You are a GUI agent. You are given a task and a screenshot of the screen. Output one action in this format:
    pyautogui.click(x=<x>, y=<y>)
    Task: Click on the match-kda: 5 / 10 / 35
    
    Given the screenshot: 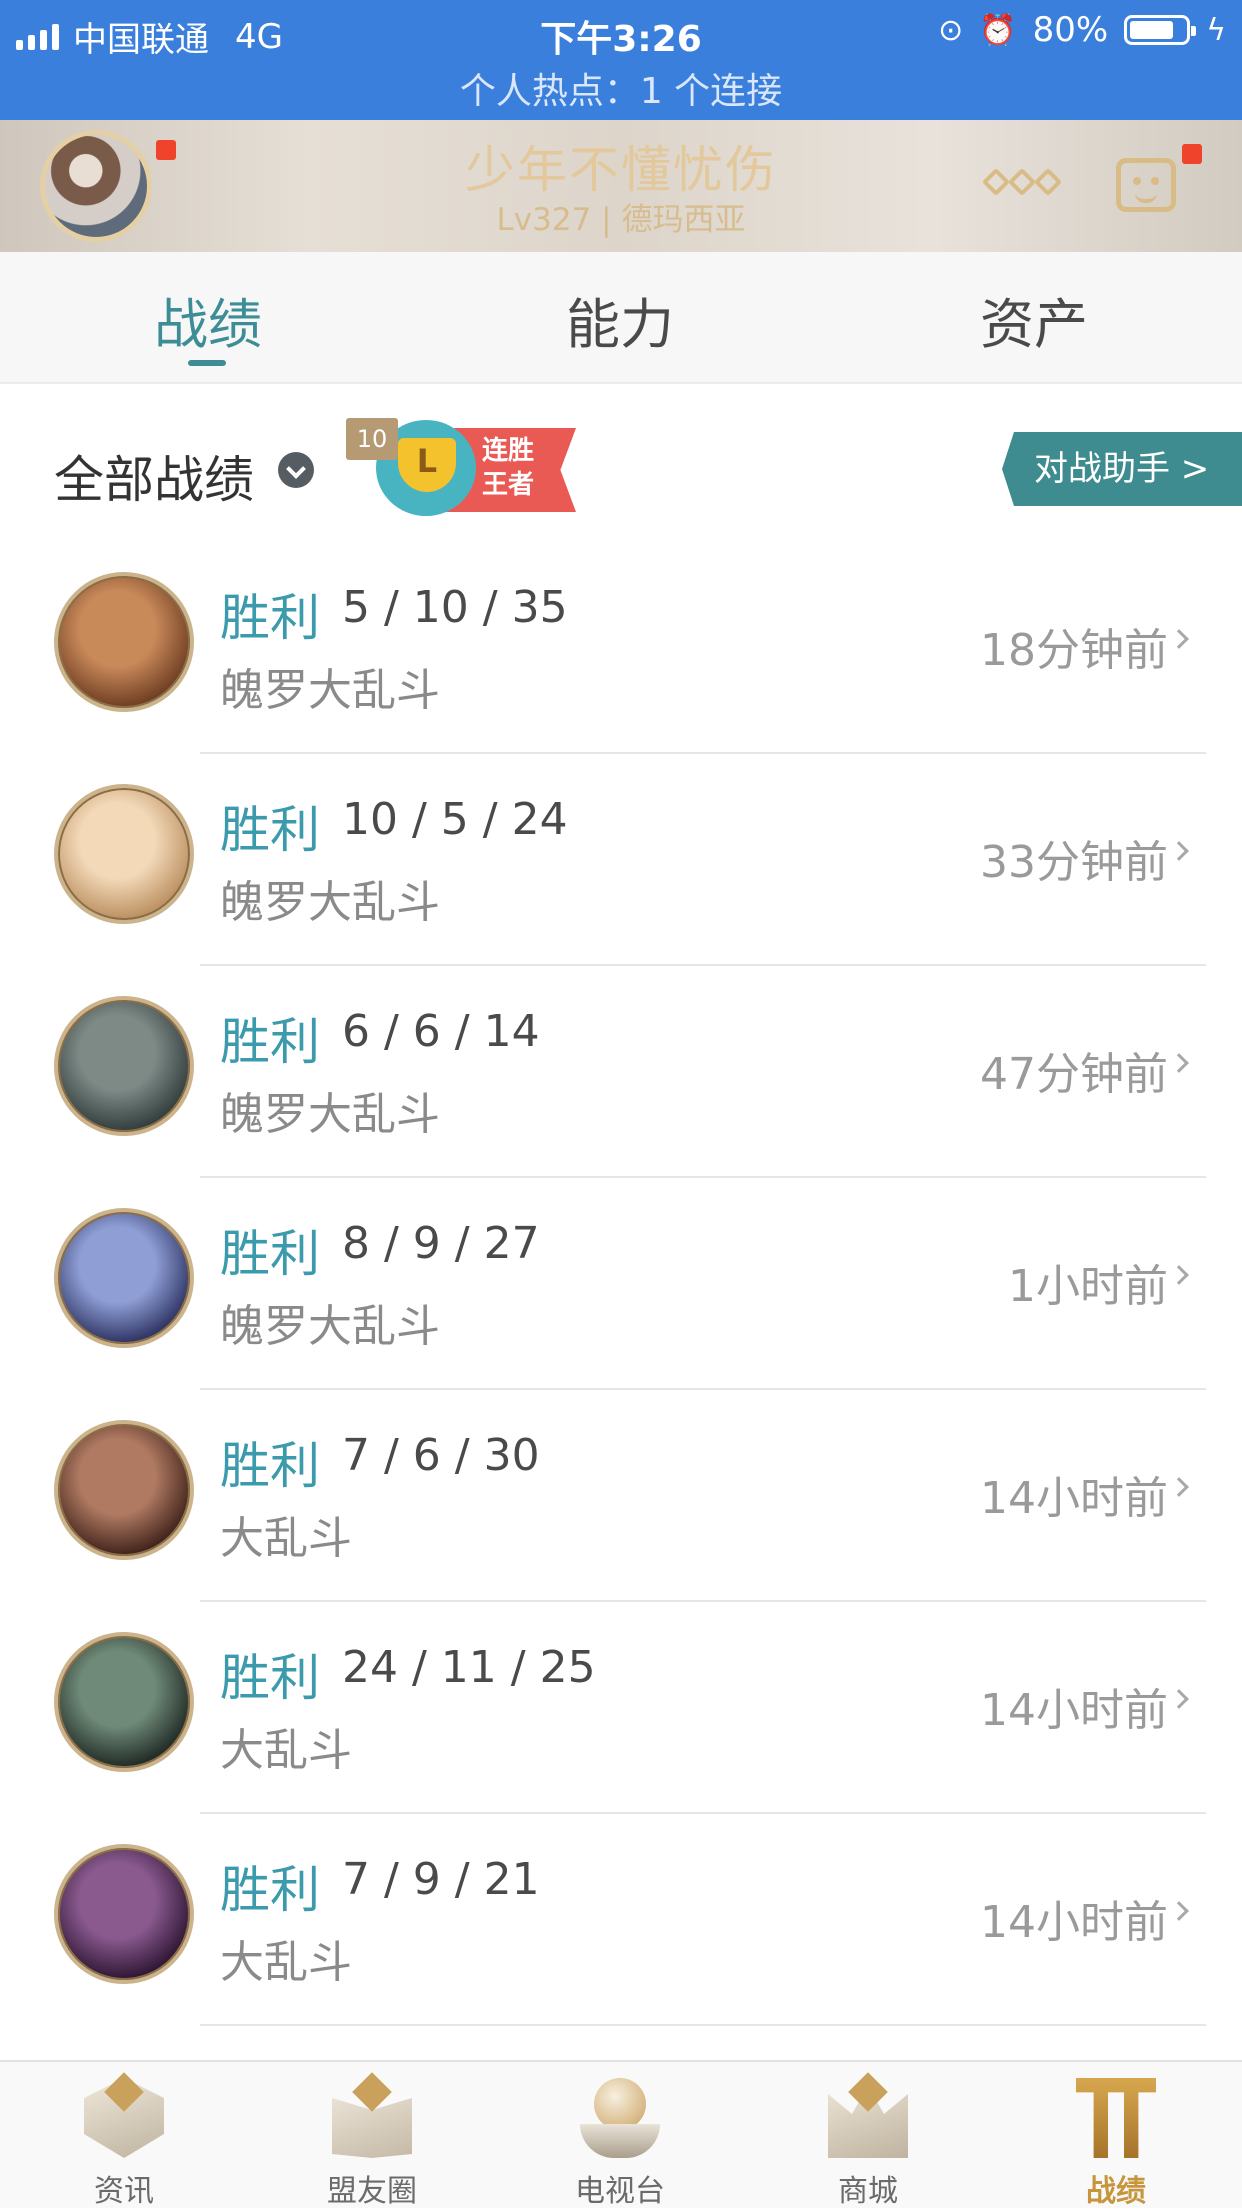 What is the action you would take?
    pyautogui.click(x=455, y=607)
    